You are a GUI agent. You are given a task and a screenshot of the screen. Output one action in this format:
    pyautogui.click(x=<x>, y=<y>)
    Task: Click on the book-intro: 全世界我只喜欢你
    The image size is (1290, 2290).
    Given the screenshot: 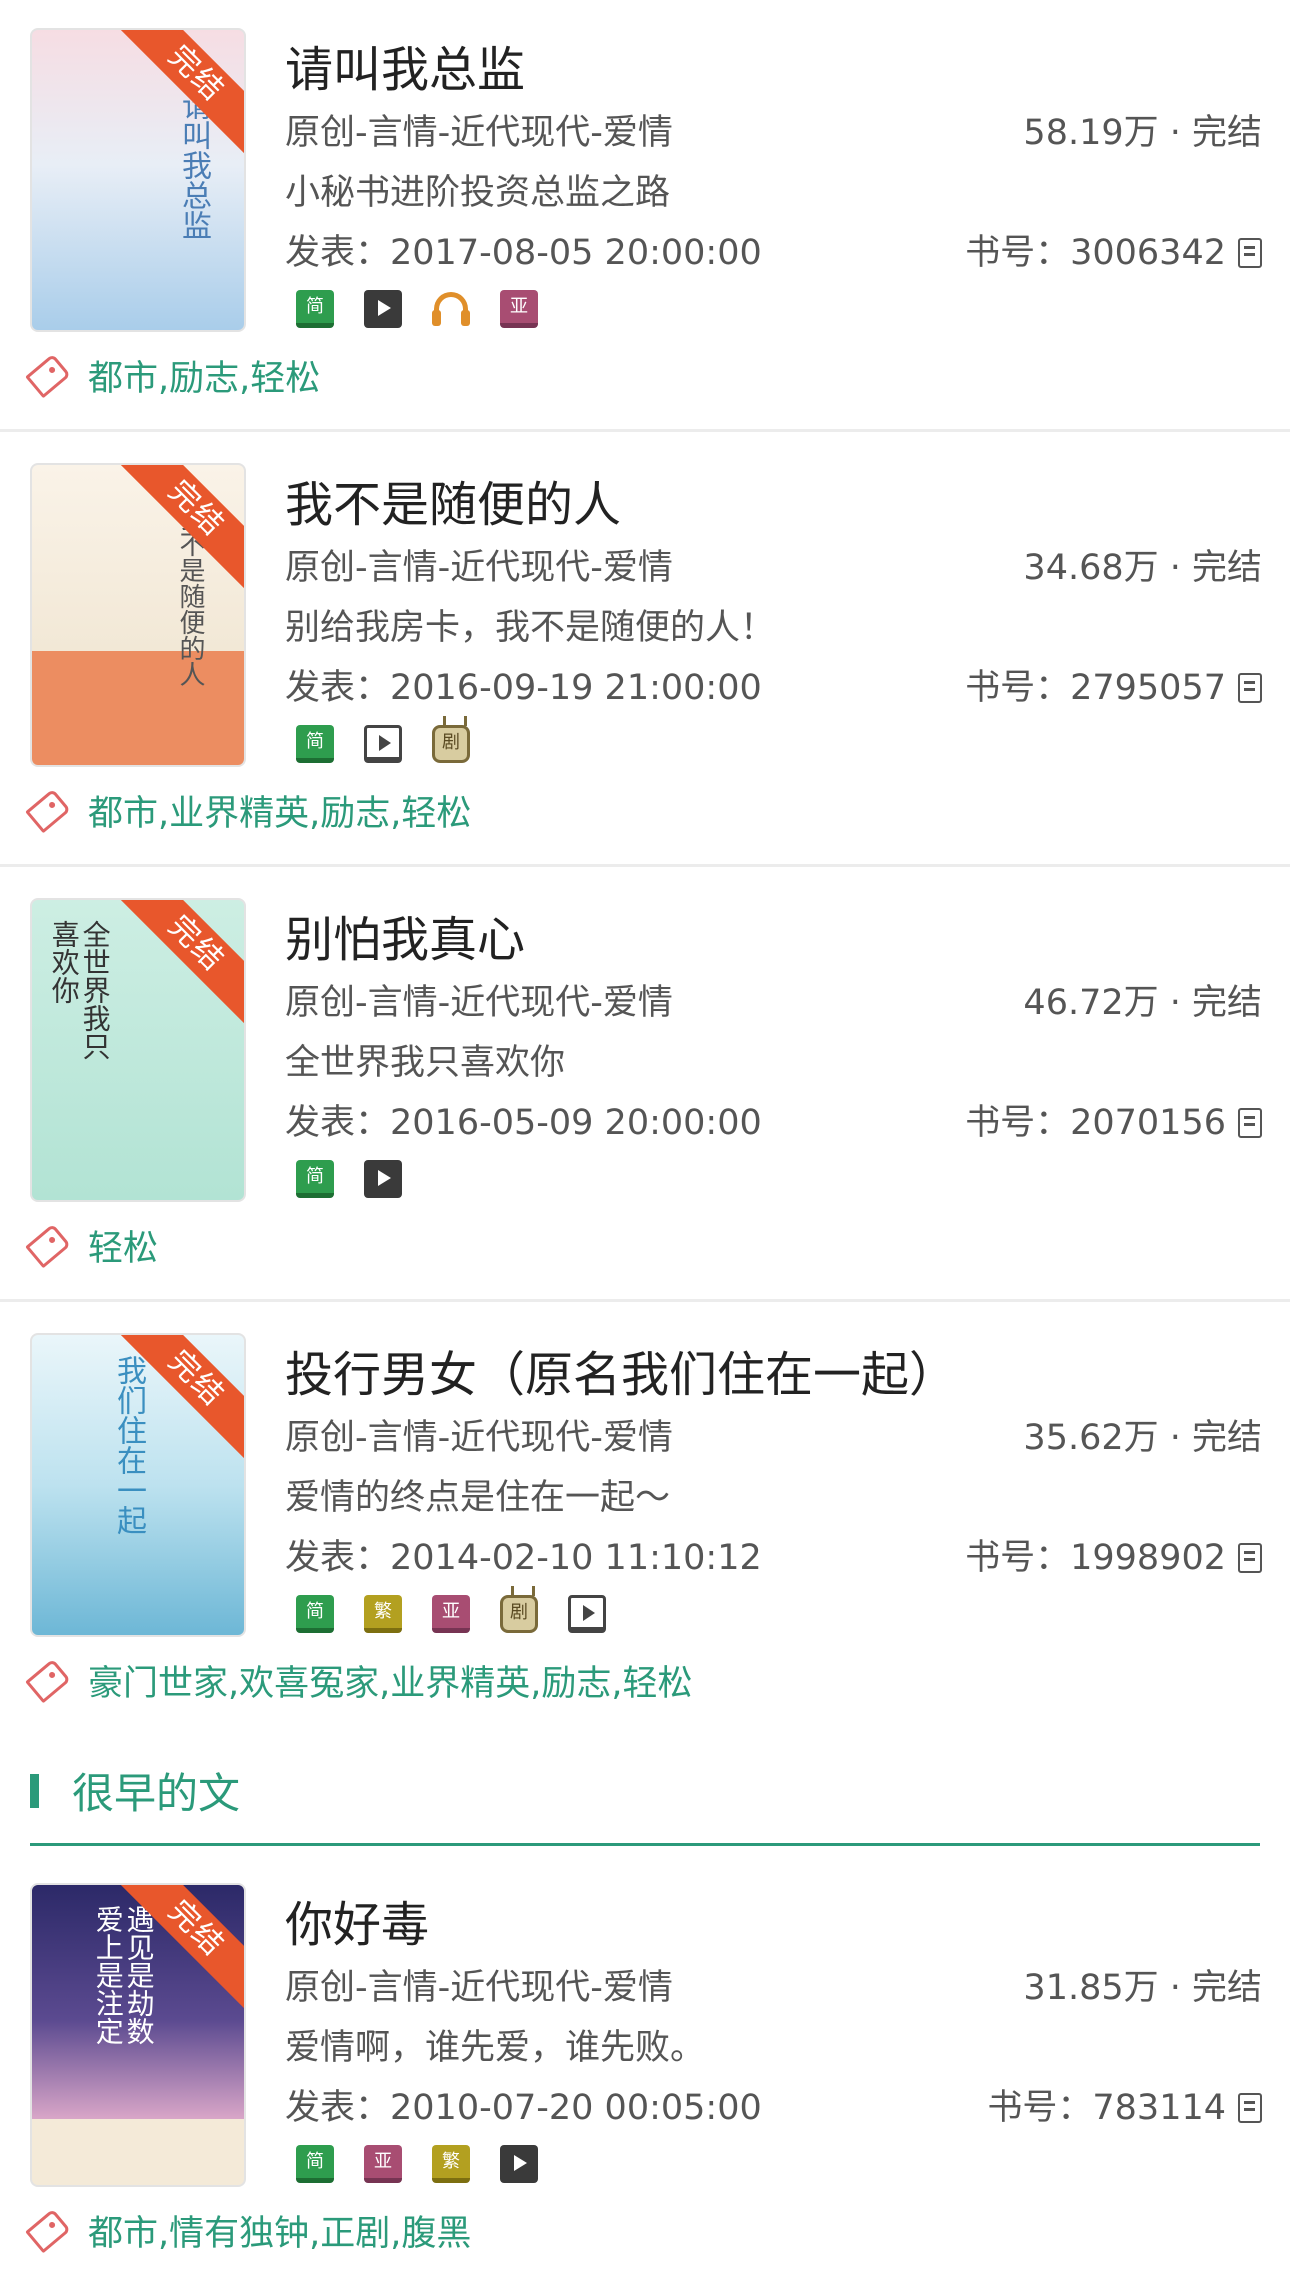 What is the action you would take?
    pyautogui.click(x=425, y=1063)
    